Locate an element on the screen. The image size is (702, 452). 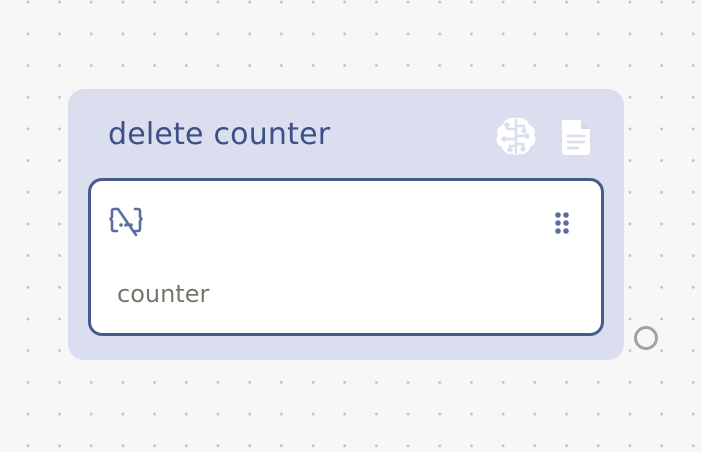
brain-icon is located at coordinates (516, 136).